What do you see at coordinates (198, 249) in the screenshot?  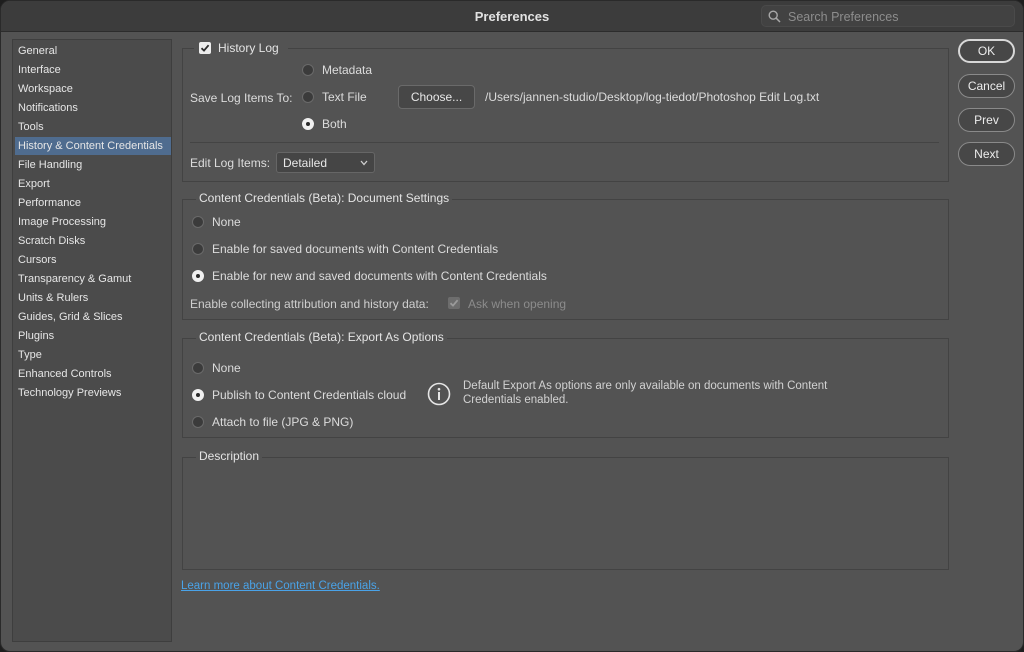 I see `doc-saved-radio` at bounding box center [198, 249].